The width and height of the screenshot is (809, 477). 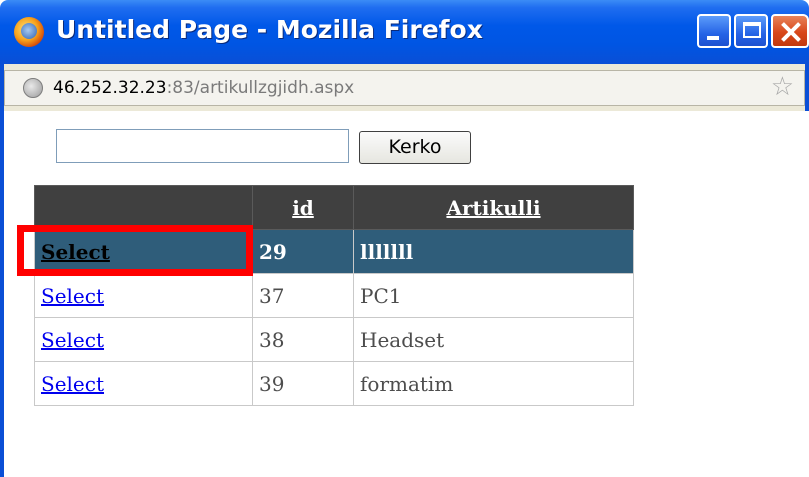 What do you see at coordinates (303, 251) in the screenshot?
I see `id-cell: 29` at bounding box center [303, 251].